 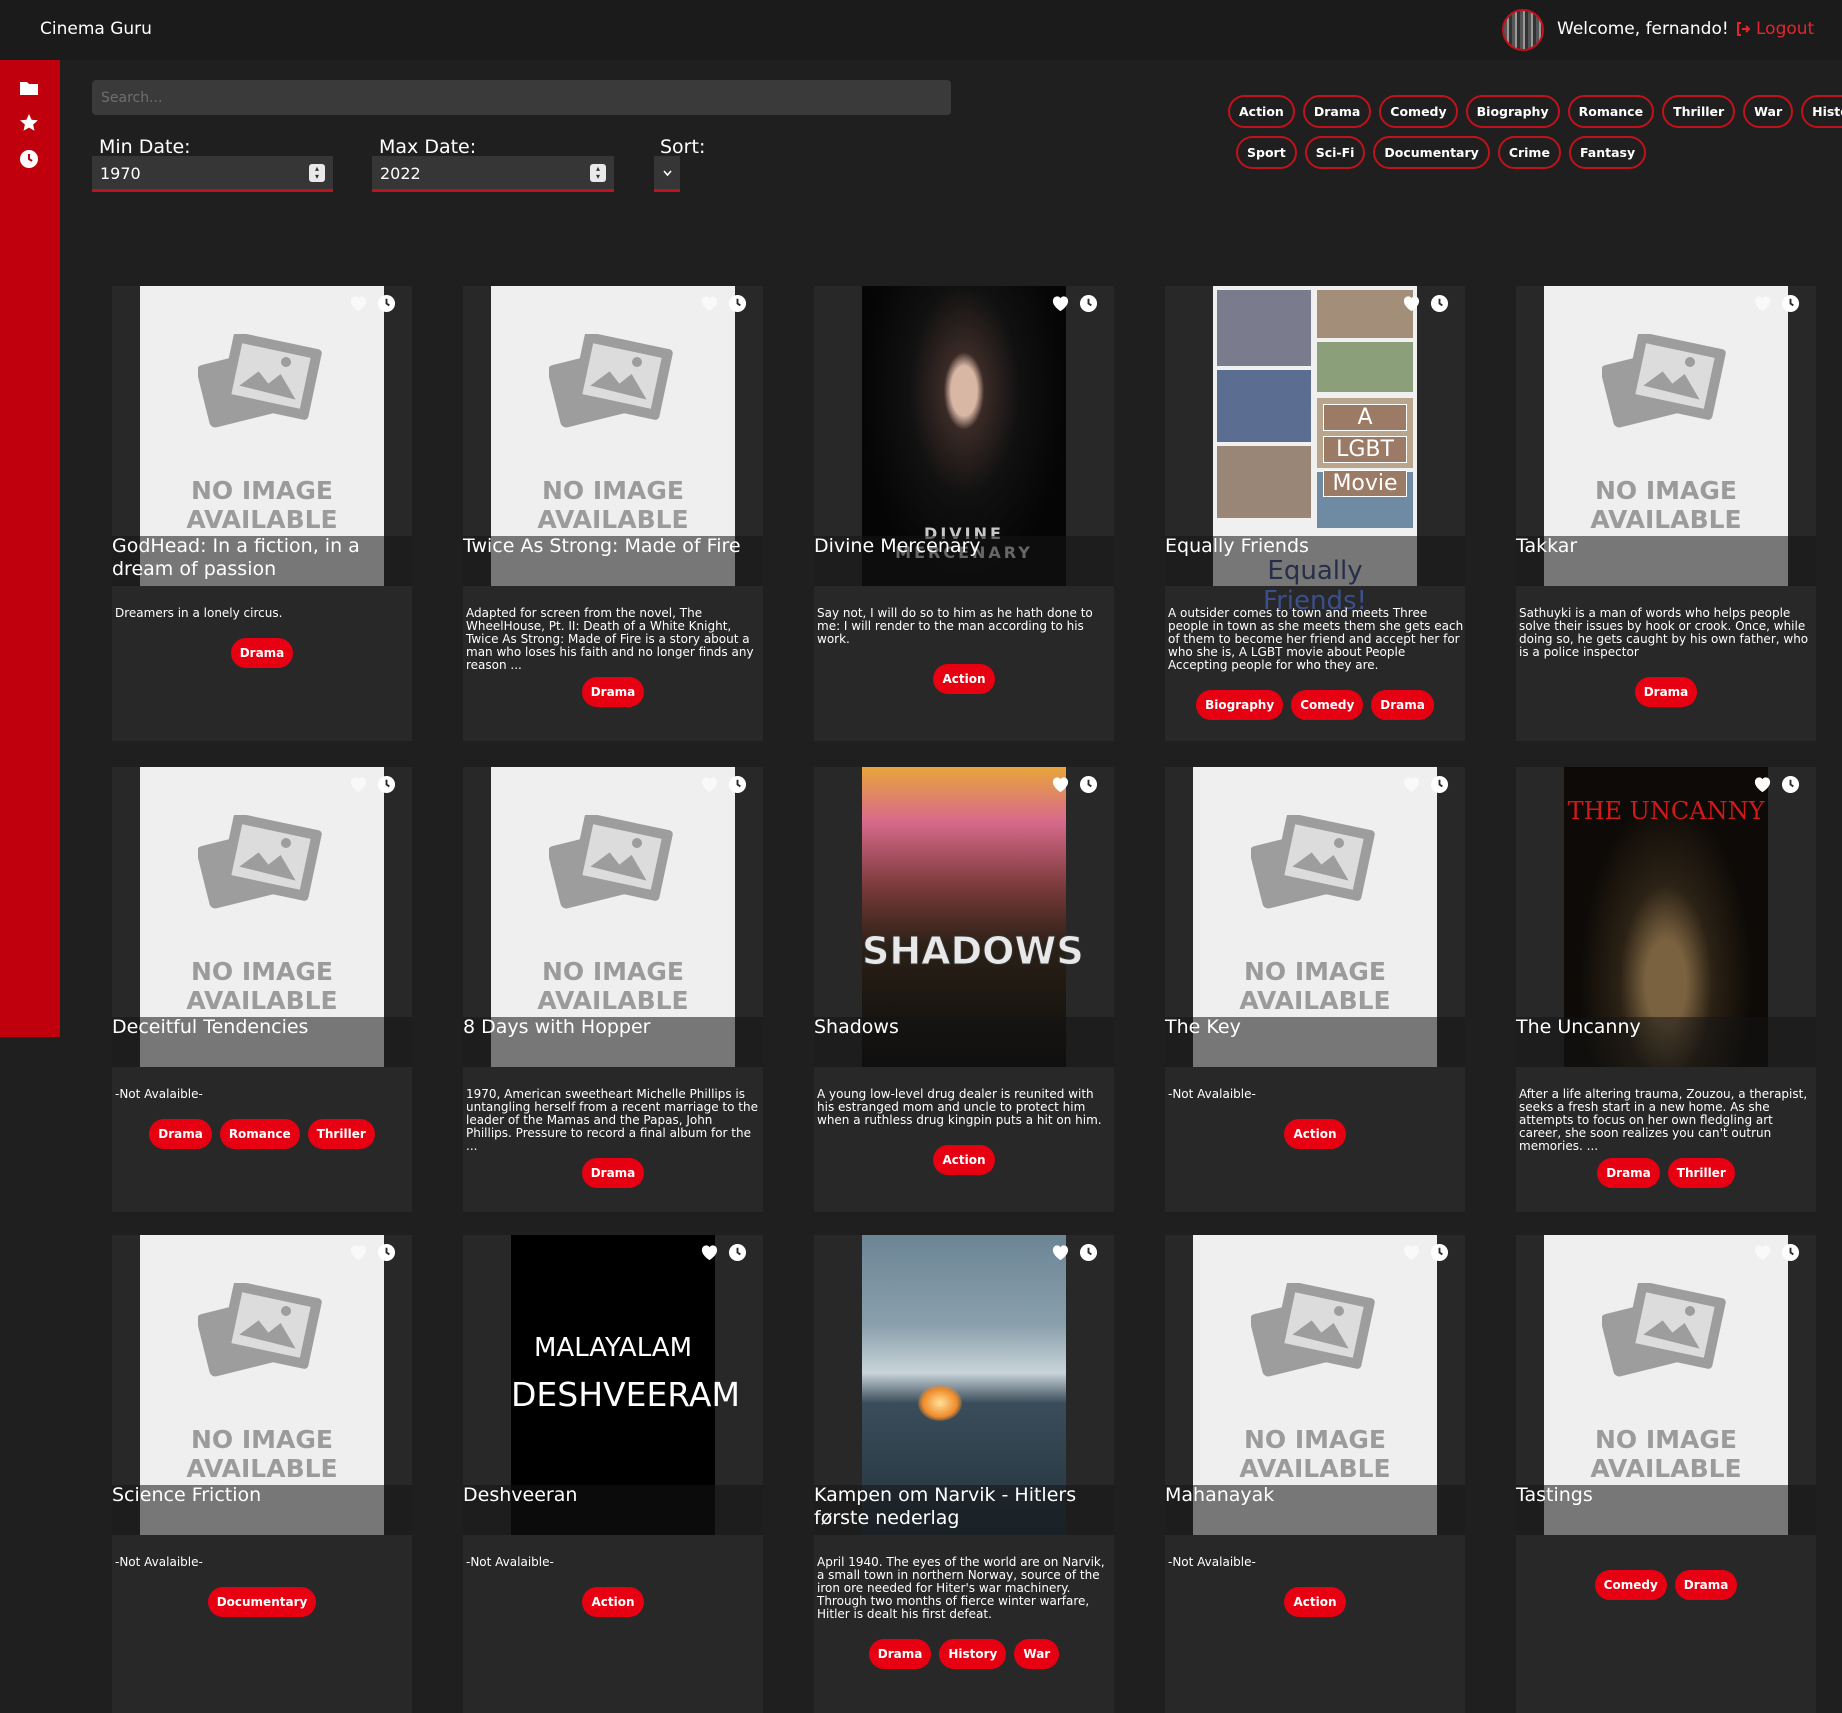 I want to click on genre-tag: Biography, so click(x=1240, y=705).